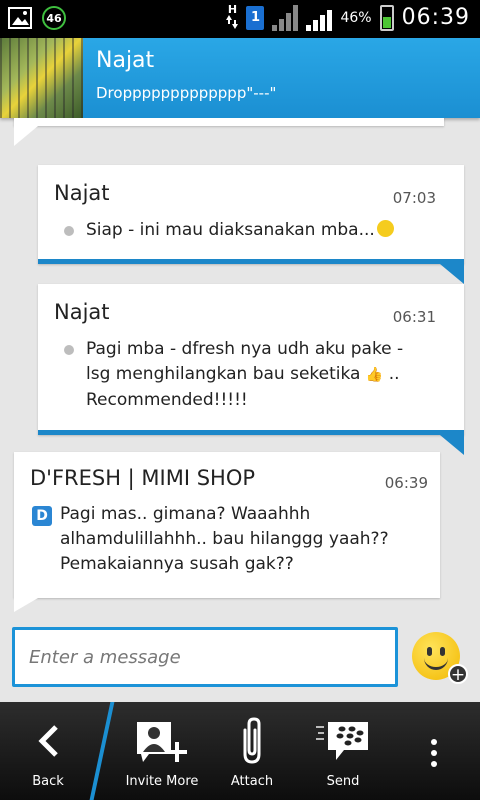  I want to click on smiley-emoji-icon, so click(385, 228).